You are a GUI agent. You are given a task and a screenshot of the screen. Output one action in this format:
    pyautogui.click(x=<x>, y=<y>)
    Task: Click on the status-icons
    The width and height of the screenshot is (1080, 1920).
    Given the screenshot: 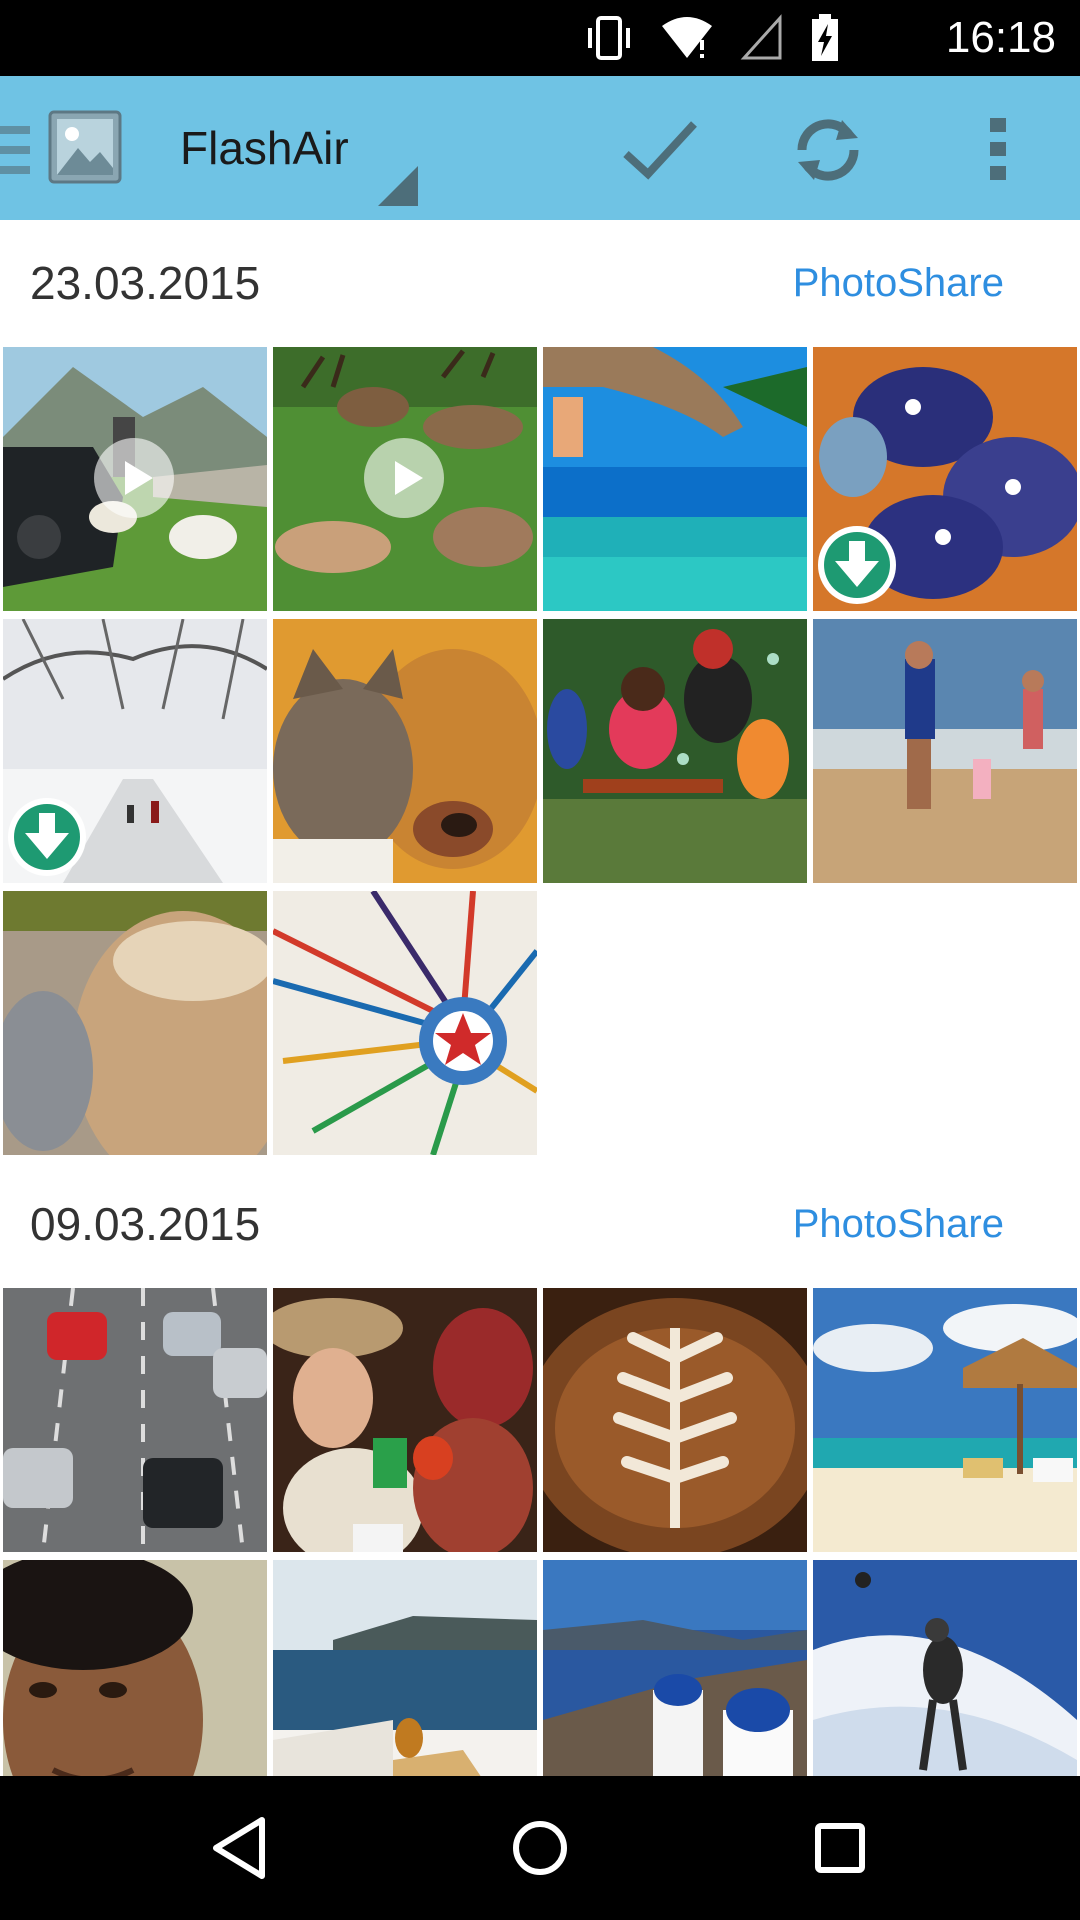 What is the action you would take?
    pyautogui.click(x=712, y=38)
    